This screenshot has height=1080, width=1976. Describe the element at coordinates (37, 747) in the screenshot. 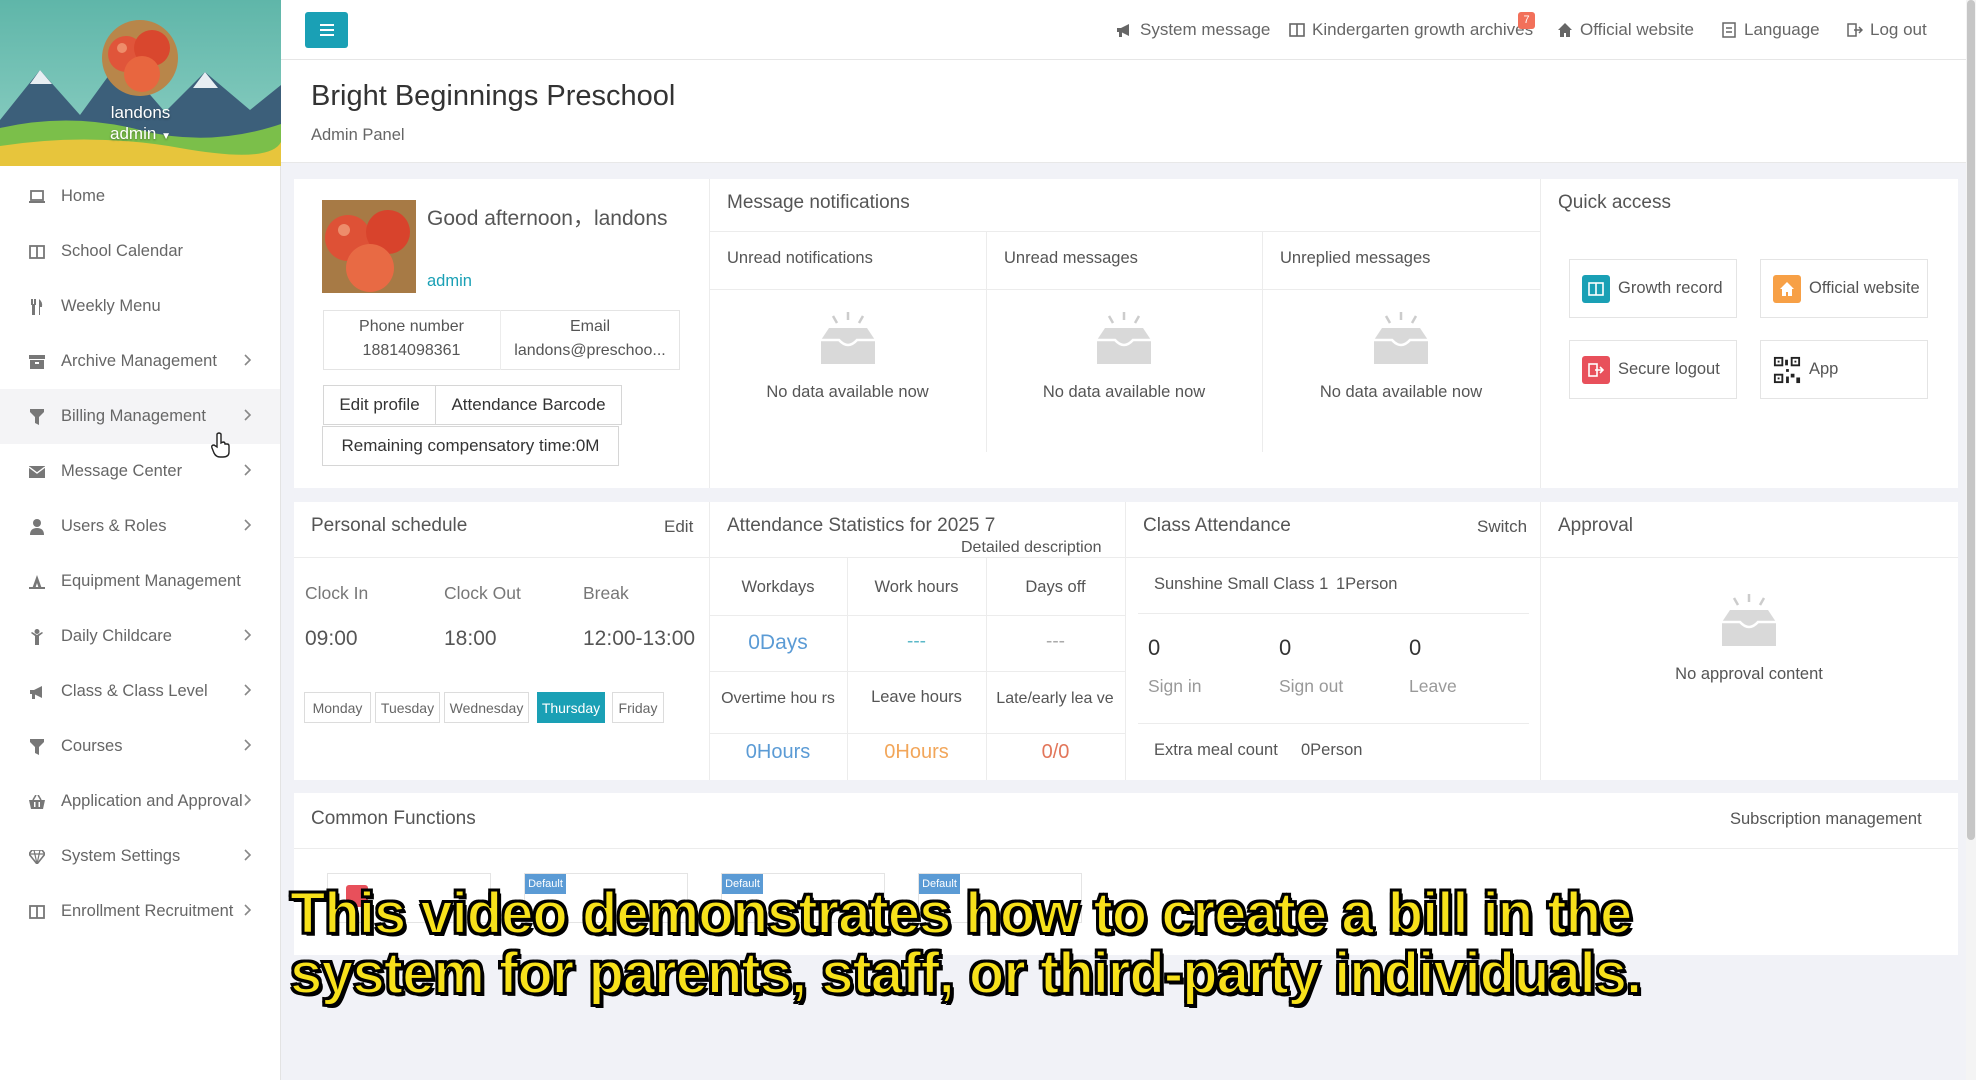

I see `filter-icon` at that location.